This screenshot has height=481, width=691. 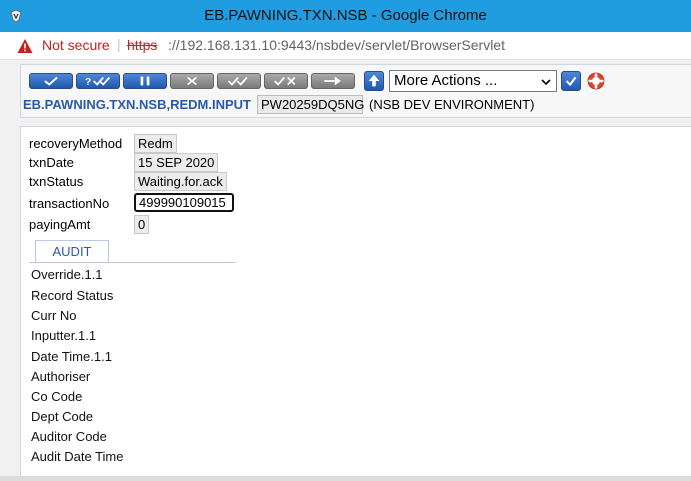 I want to click on field-label-txn-date: txnDate, so click(x=51, y=162).